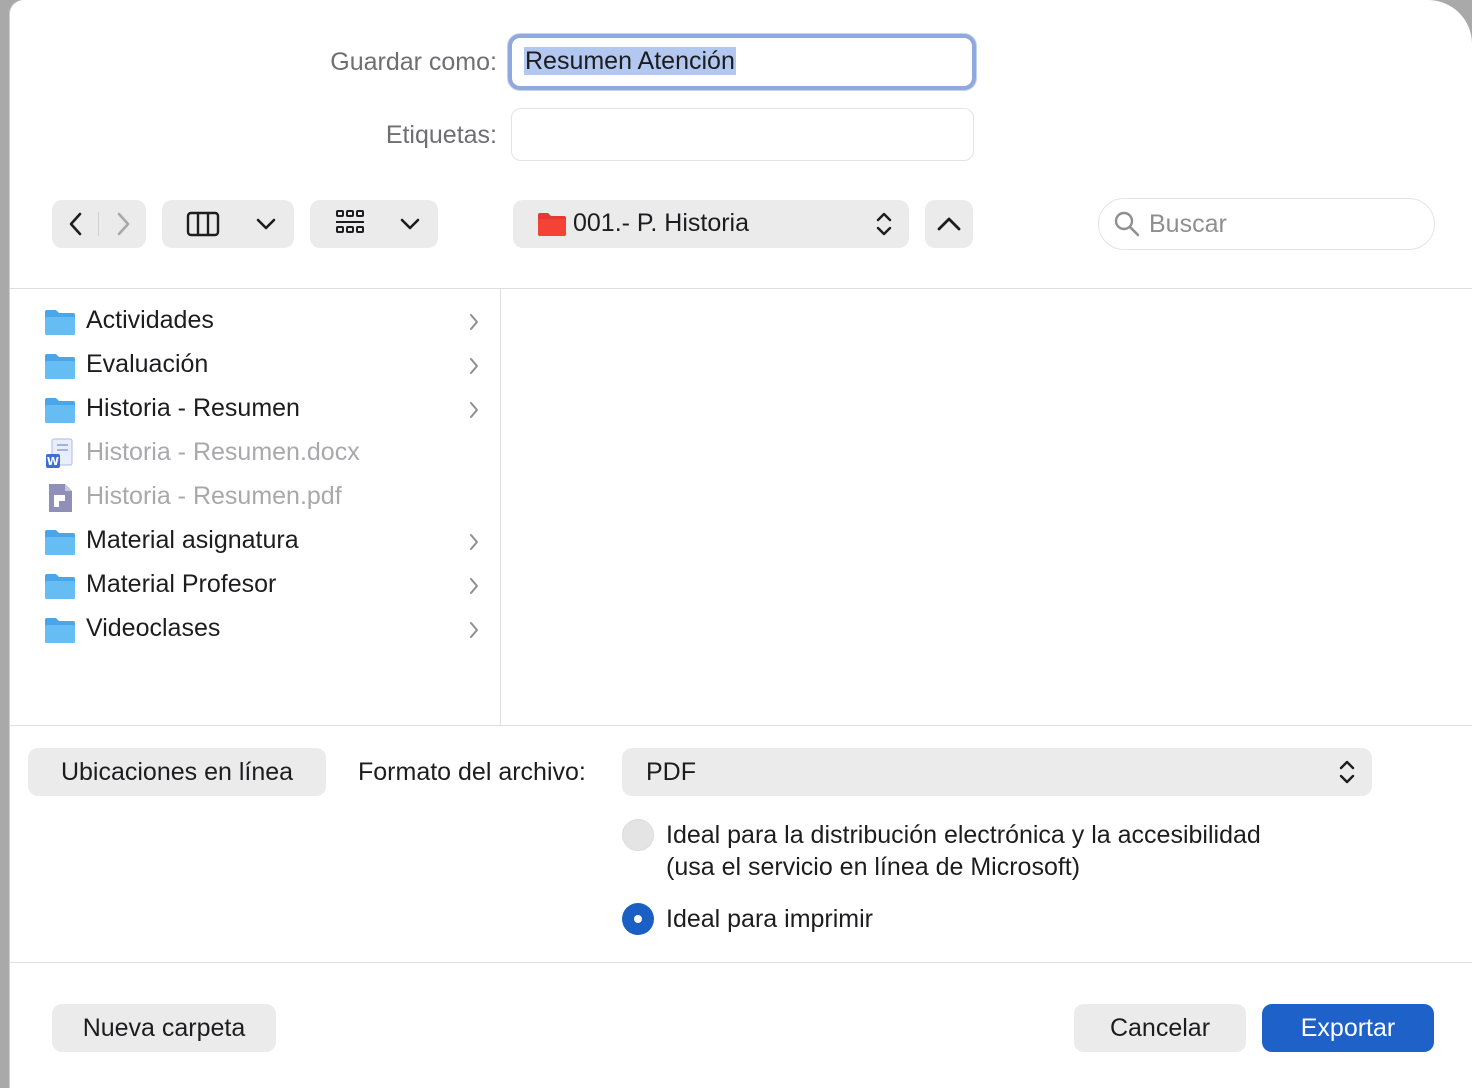 The height and width of the screenshot is (1088, 1472). I want to click on columns-view-icon, so click(203, 224).